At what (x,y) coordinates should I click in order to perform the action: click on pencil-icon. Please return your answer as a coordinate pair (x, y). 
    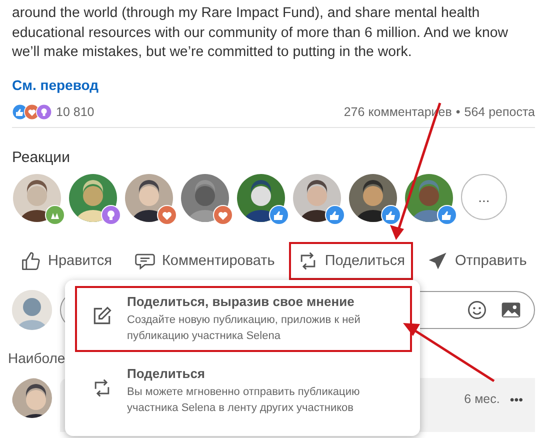
    Looking at the image, I should click on (102, 316).